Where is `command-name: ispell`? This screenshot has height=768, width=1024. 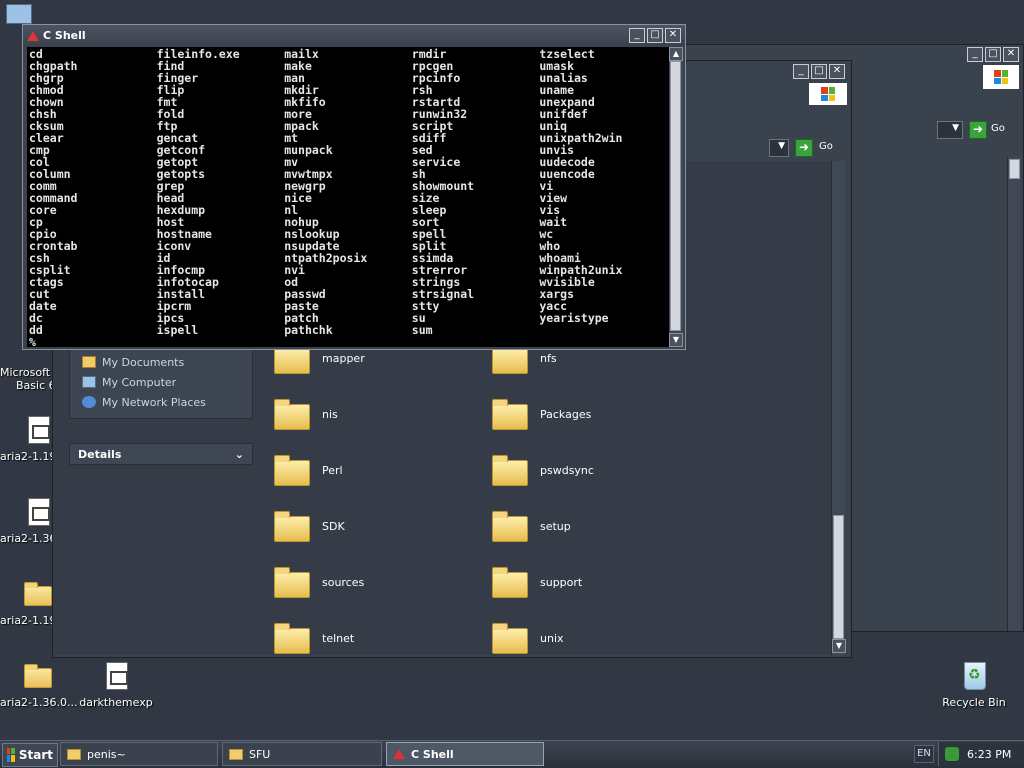
command-name: ispell is located at coordinates (177, 330).